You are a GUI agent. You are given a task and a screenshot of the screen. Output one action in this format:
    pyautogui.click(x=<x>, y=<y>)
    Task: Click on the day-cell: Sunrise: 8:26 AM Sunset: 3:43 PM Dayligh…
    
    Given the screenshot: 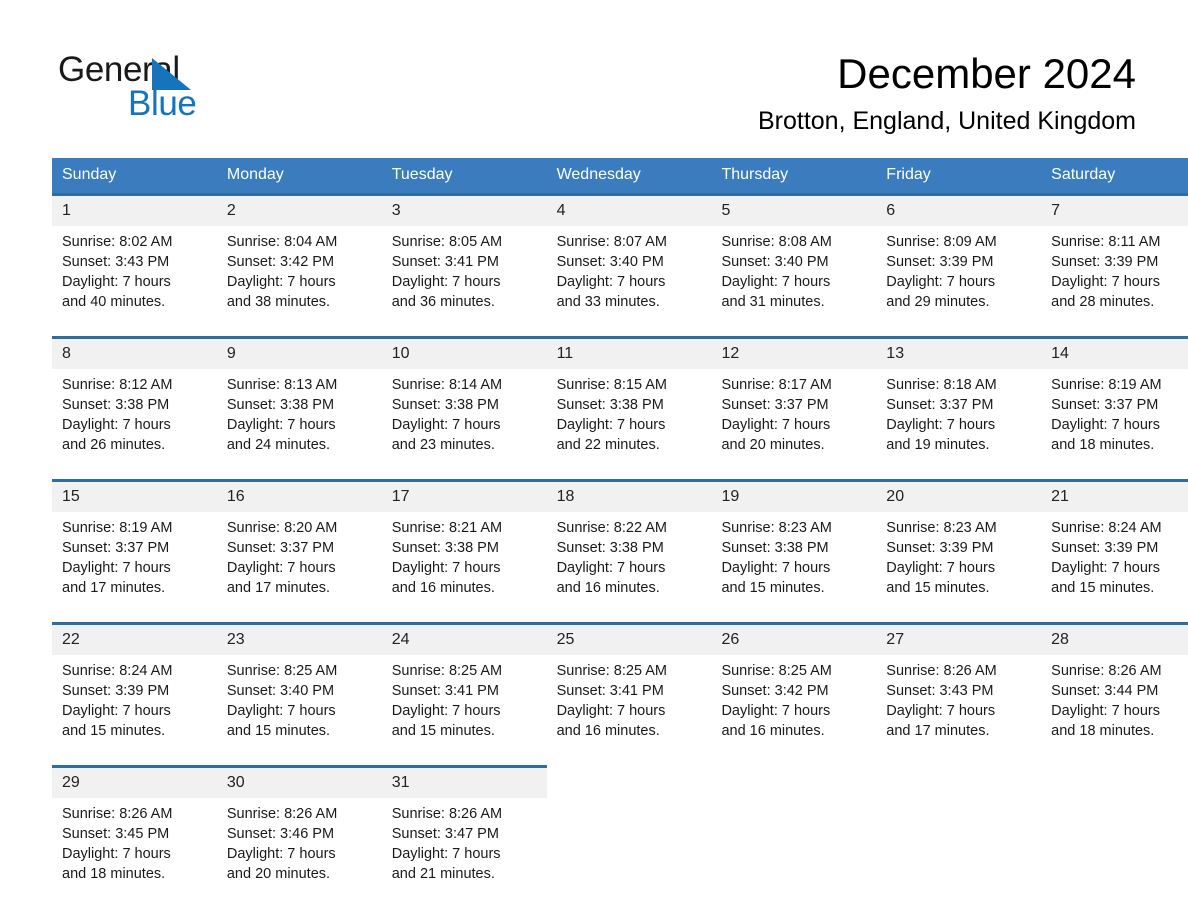 What is the action you would take?
    pyautogui.click(x=959, y=703)
    